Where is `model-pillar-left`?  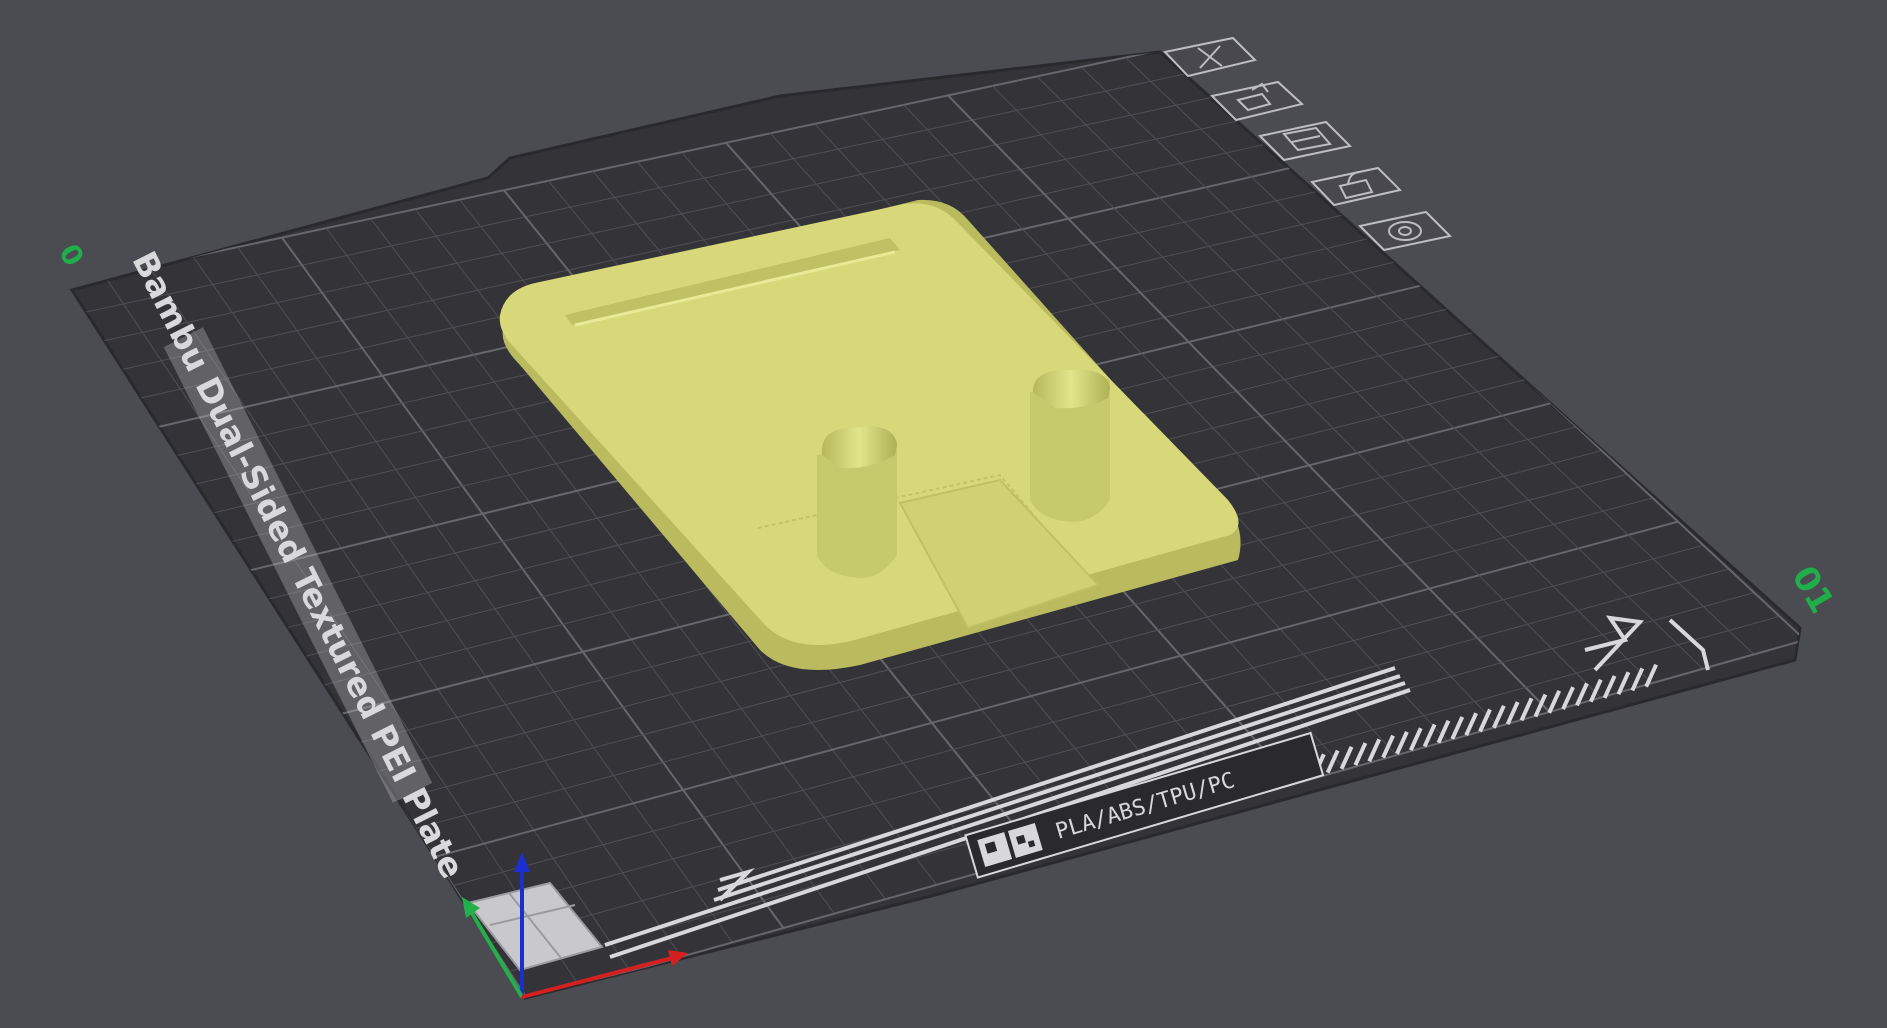 model-pillar-left is located at coordinates (857, 502).